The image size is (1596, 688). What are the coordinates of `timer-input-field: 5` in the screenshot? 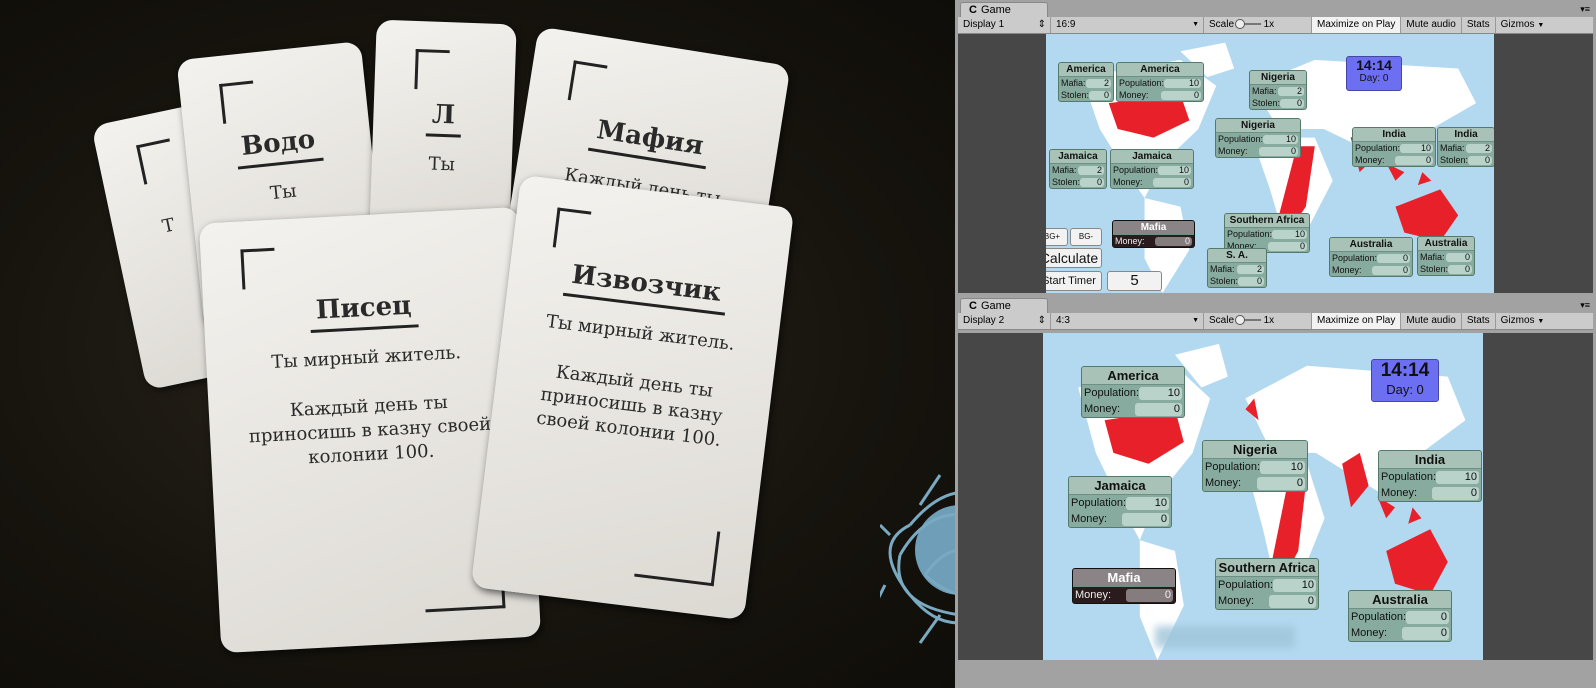 It's located at (1134, 281).